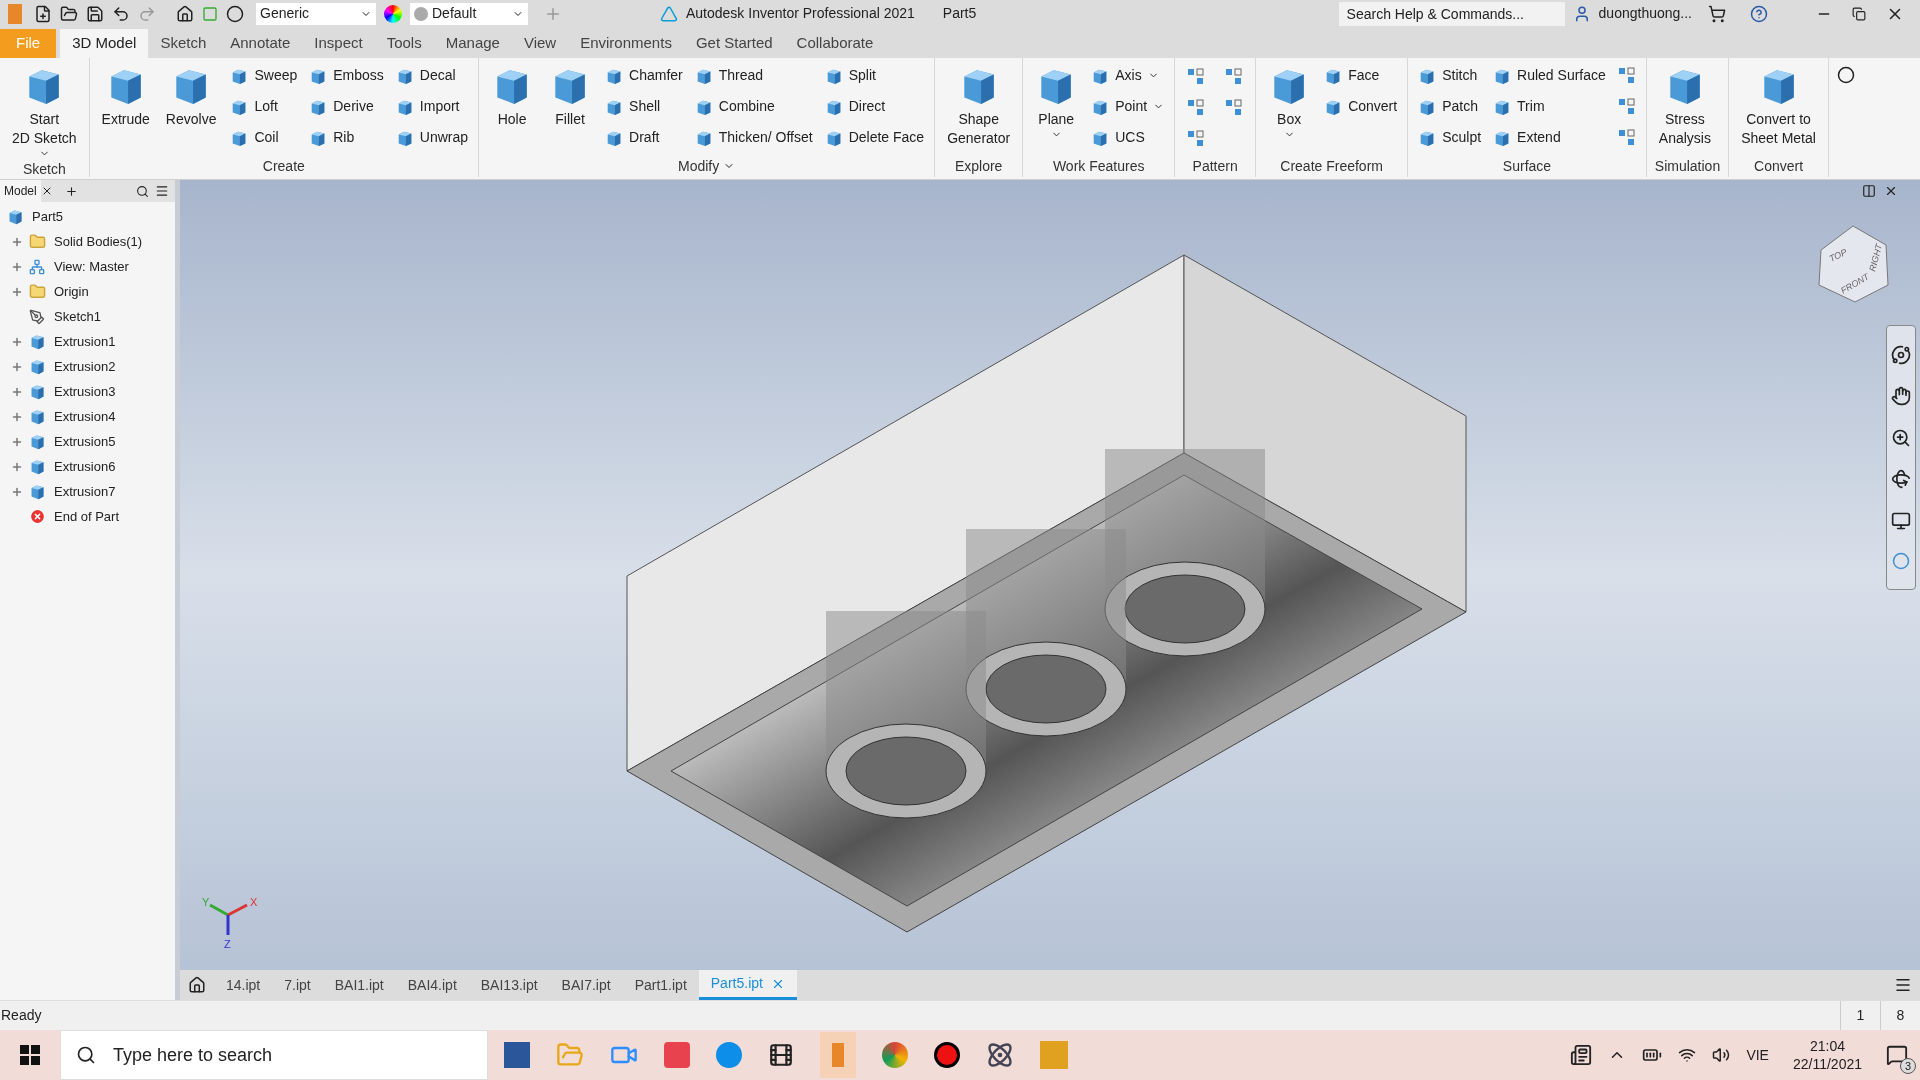 This screenshot has width=1920, height=1080. What do you see at coordinates (1759, 13) in the screenshot?
I see `help-icon` at bounding box center [1759, 13].